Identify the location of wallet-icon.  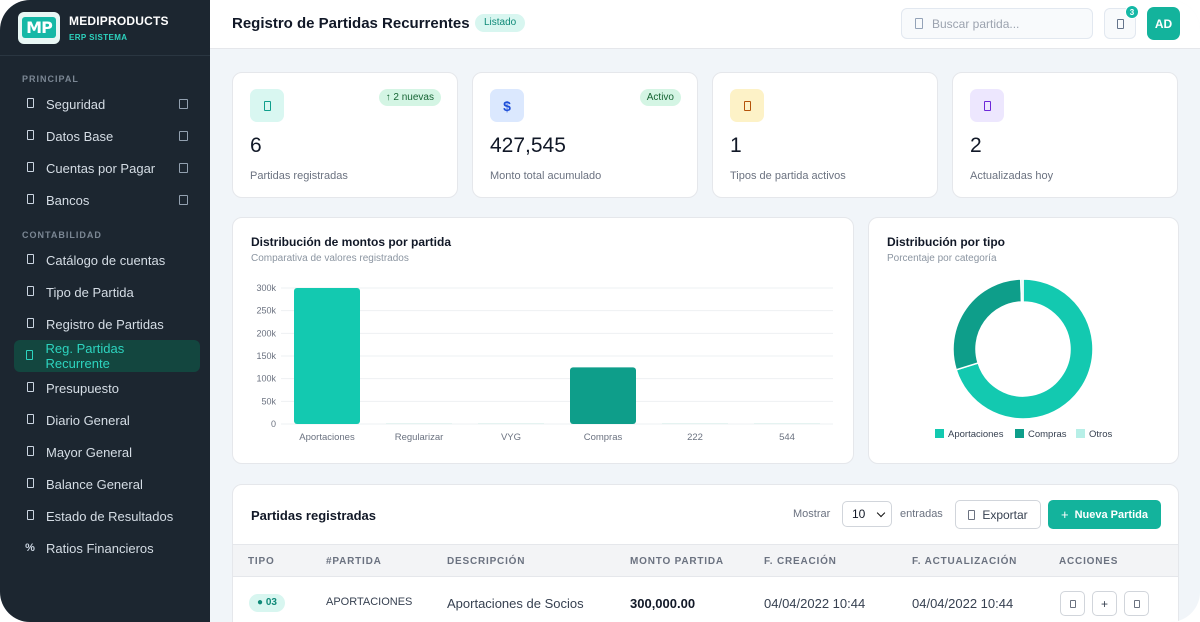
(30, 168).